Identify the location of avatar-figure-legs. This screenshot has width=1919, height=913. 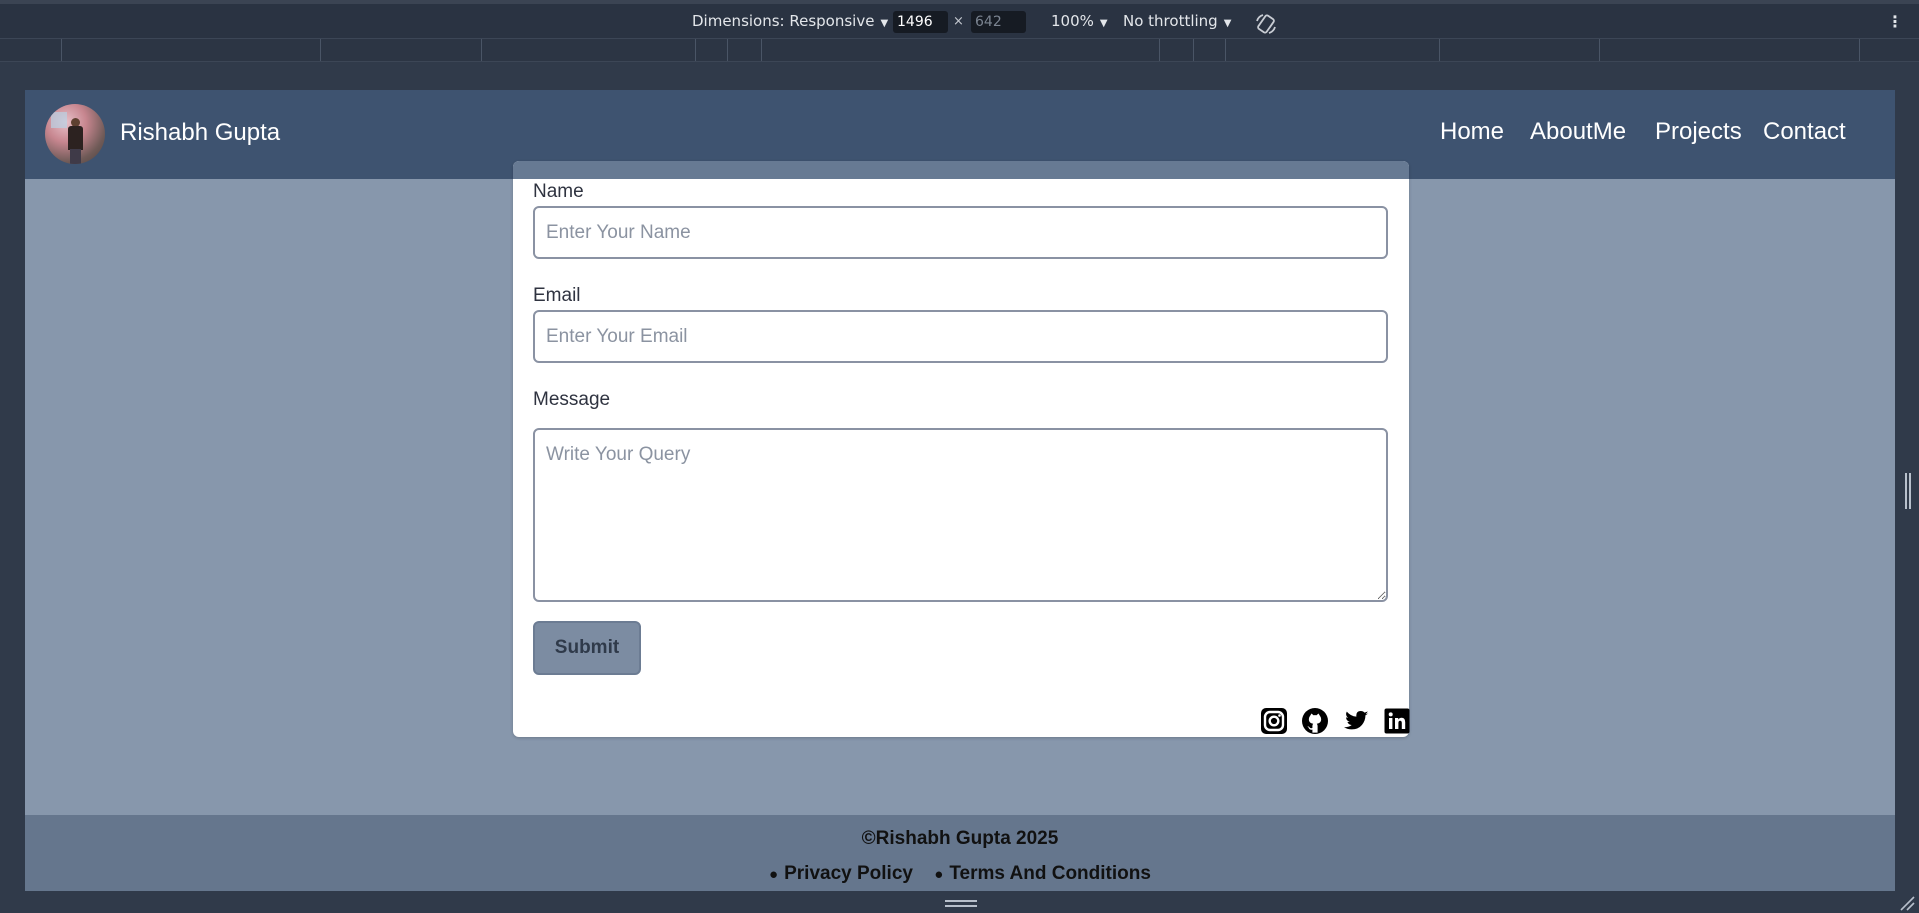
(75, 156).